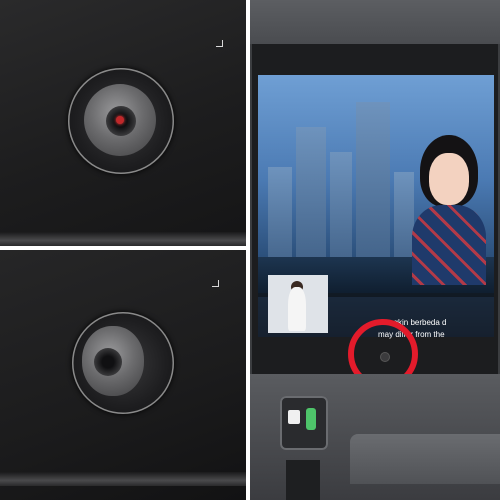  I want to click on presenter-woman, so click(449, 210).